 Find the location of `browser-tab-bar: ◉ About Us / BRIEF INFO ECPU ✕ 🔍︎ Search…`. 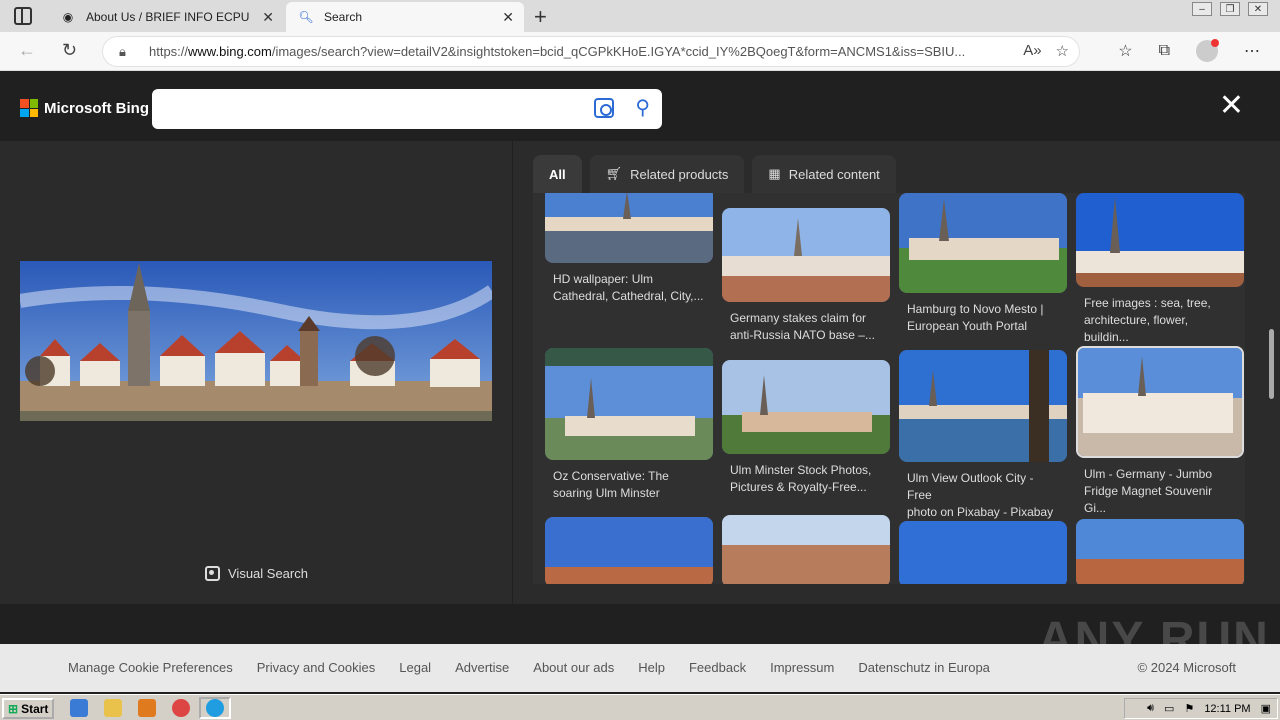

browser-tab-bar: ◉ About Us / BRIEF INFO ECPU ✕ 🔍︎ Search… is located at coordinates (640, 16).